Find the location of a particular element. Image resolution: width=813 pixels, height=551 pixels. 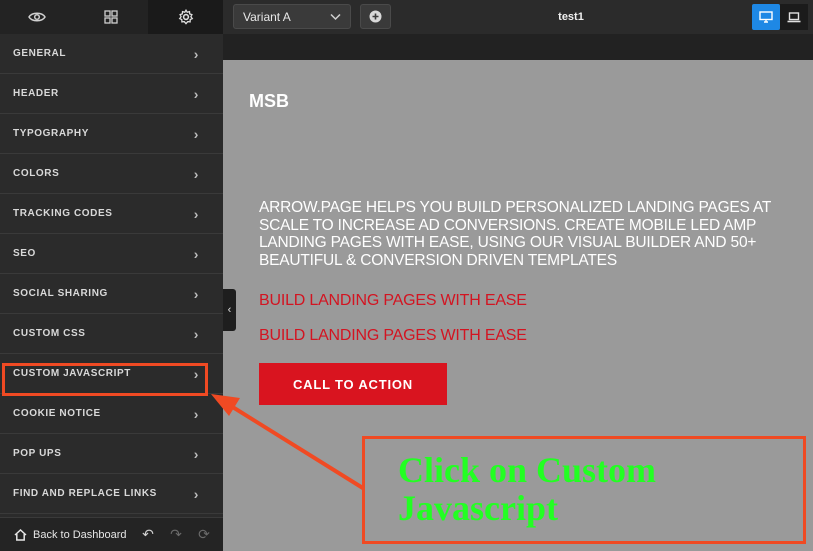

menu-item-seo: SEO › is located at coordinates (111, 254).